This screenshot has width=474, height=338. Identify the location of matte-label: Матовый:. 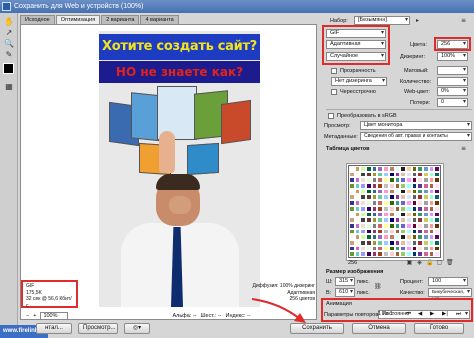
(416, 71).